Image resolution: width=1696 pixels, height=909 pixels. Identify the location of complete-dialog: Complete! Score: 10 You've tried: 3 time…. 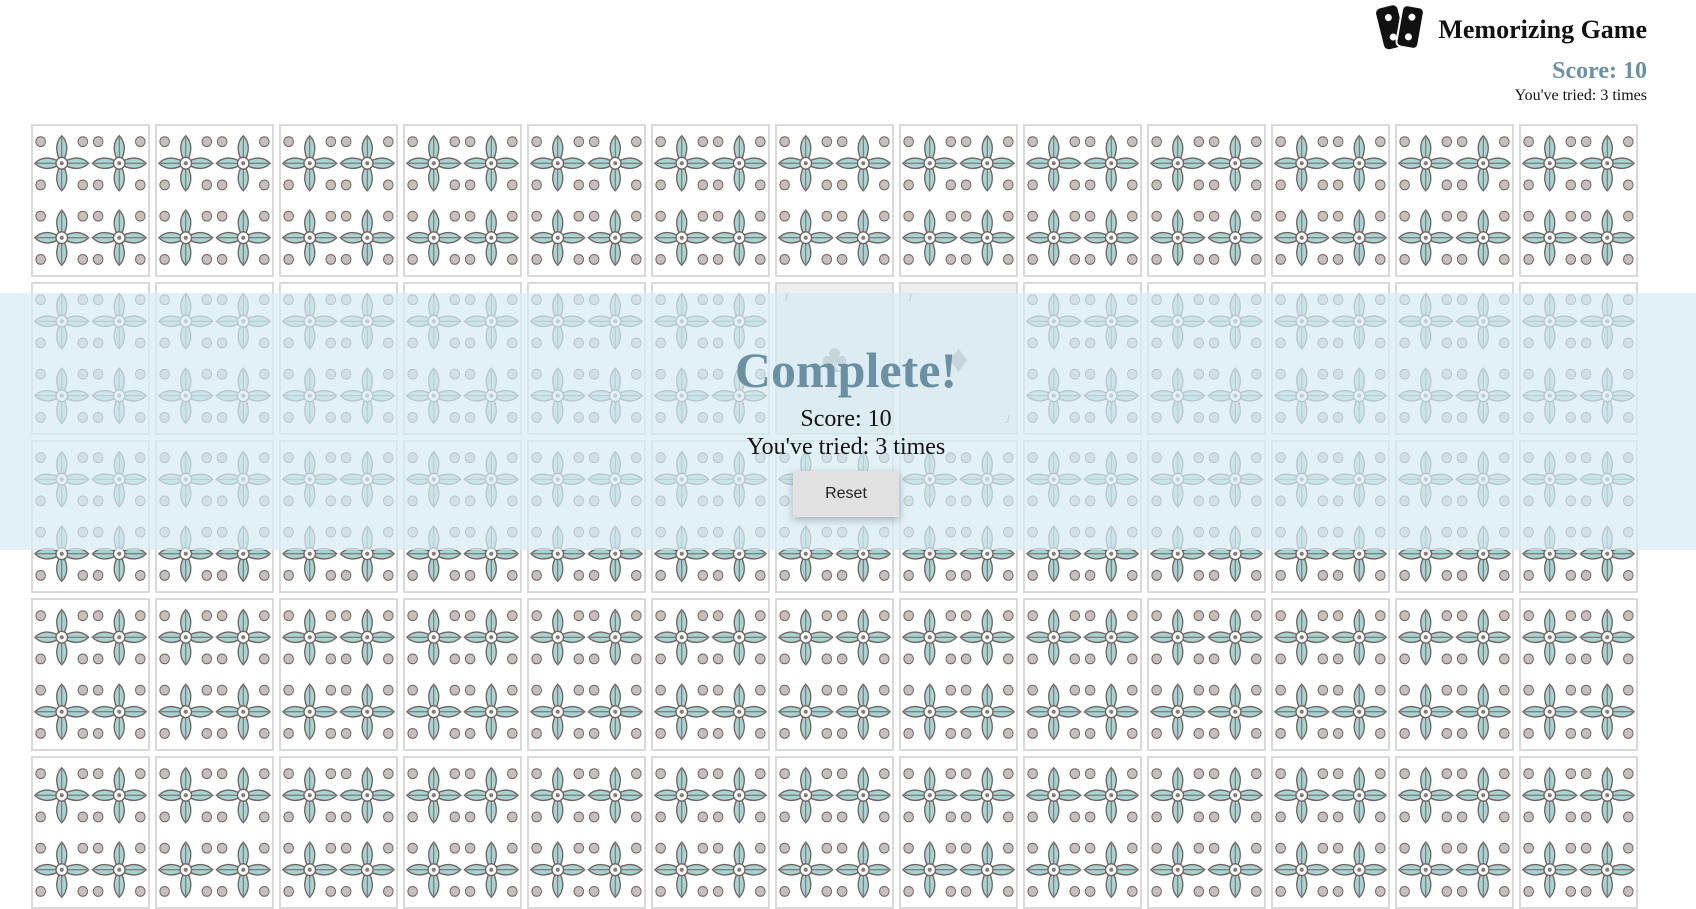
(846, 429).